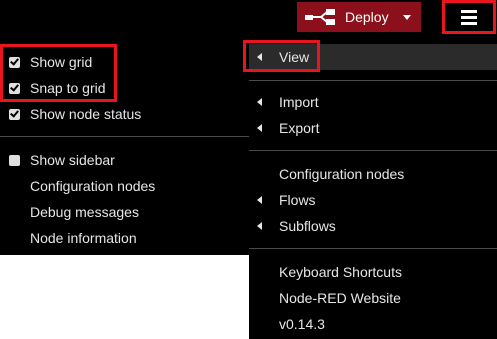 The height and width of the screenshot is (339, 497). Describe the element at coordinates (14, 160) in the screenshot. I see `checkbox-unchecked-icon` at that location.